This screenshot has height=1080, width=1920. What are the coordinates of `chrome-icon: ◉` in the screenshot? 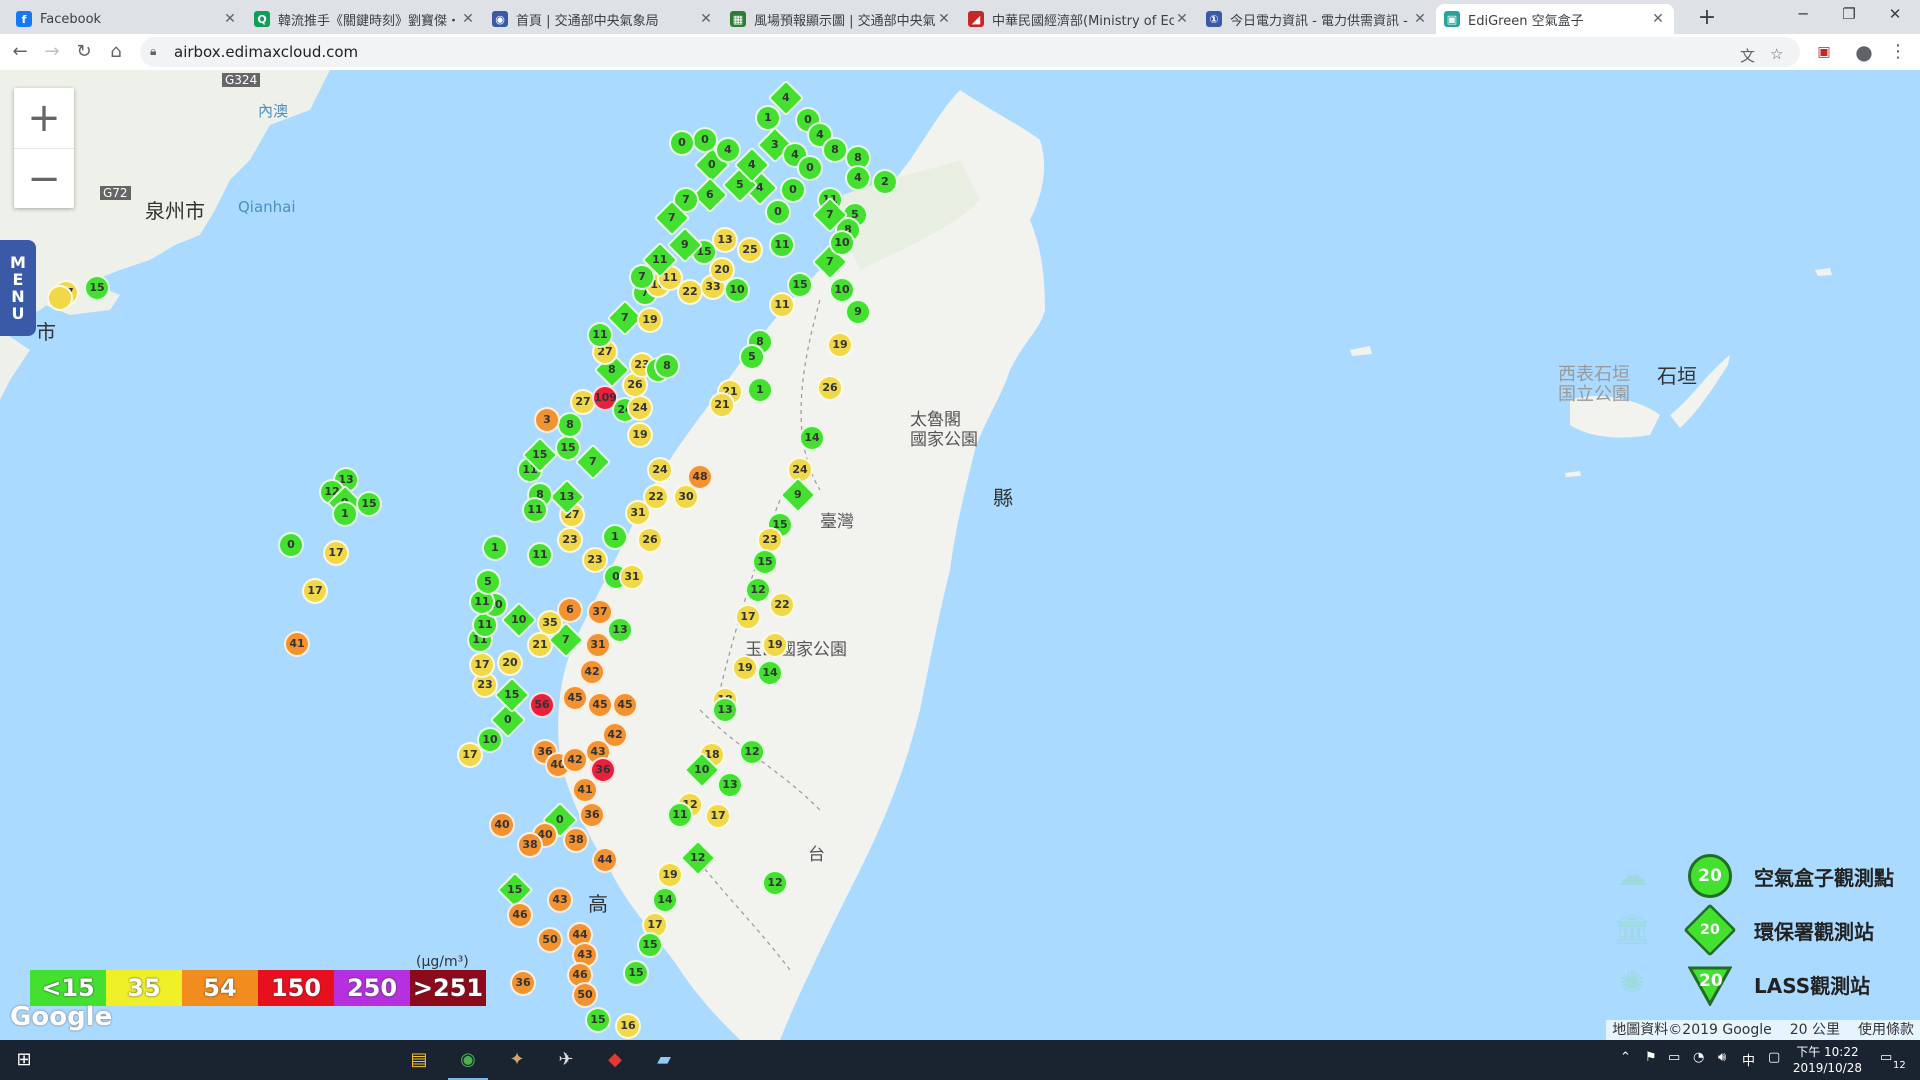 It's located at (468, 1063).